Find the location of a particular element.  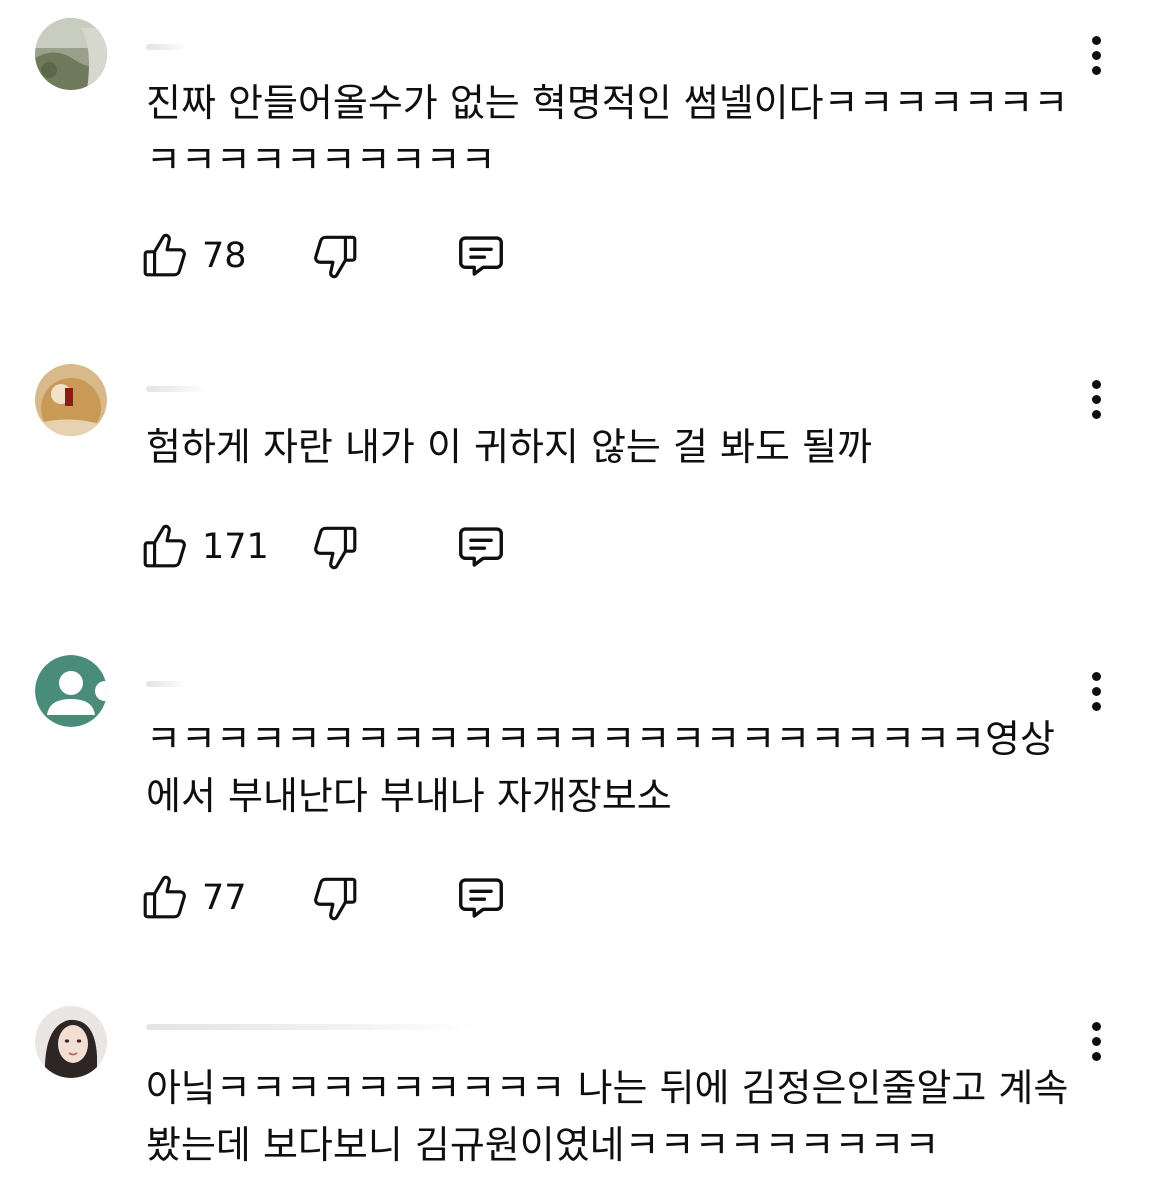

like-count: 77 is located at coordinates (224, 898).